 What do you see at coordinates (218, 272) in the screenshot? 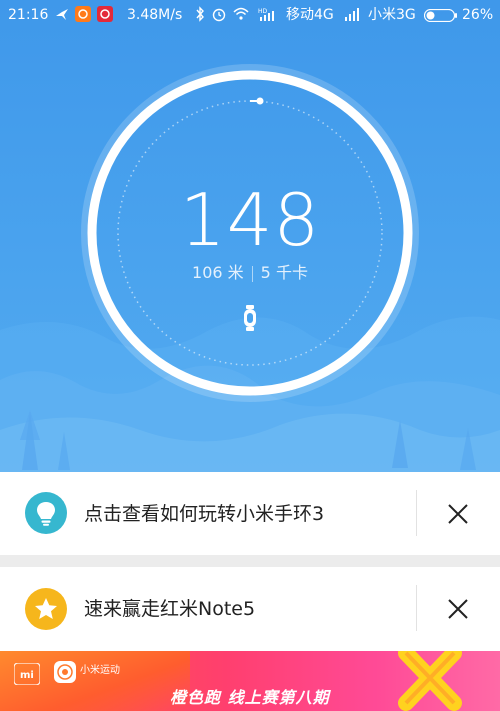
I see `distance-value: 106 米` at bounding box center [218, 272].